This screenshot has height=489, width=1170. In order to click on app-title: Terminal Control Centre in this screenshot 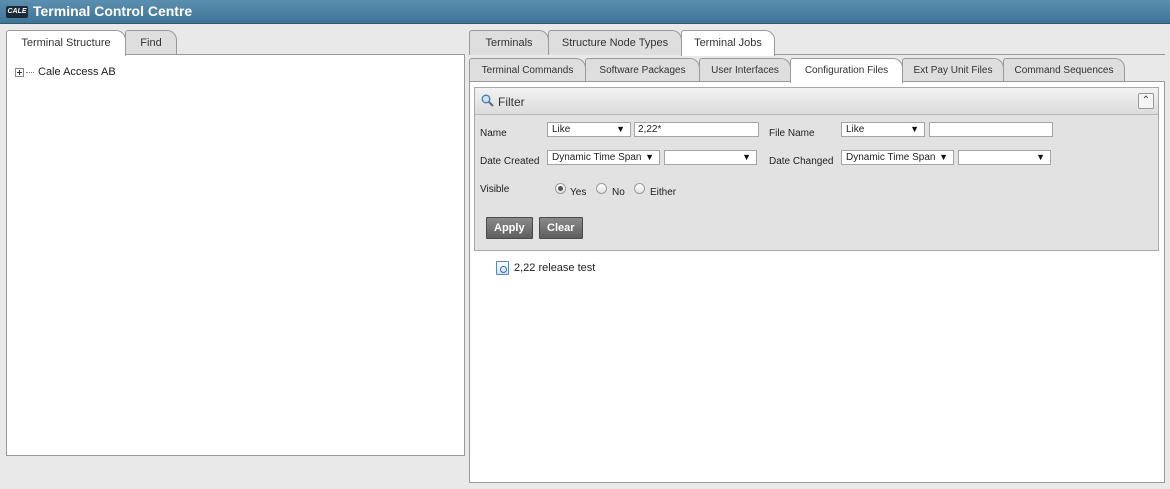, I will do `click(113, 11)`.